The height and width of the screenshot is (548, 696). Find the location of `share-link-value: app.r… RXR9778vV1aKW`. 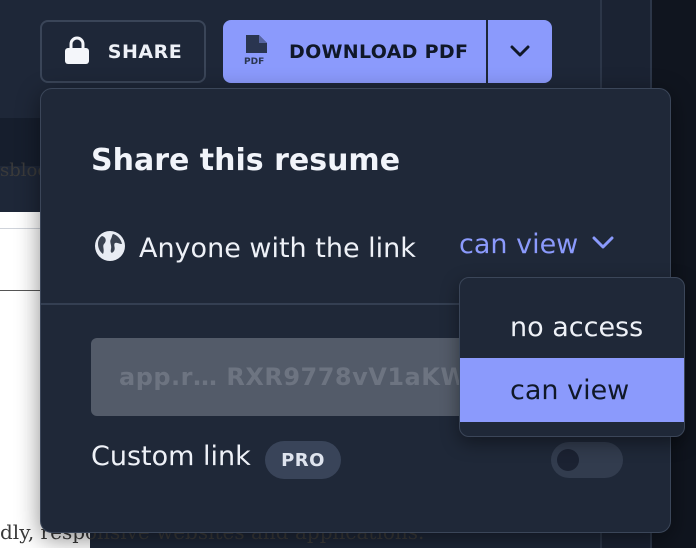

share-link-value: app.r… RXR9778vV1aKW is located at coordinates (293, 377).